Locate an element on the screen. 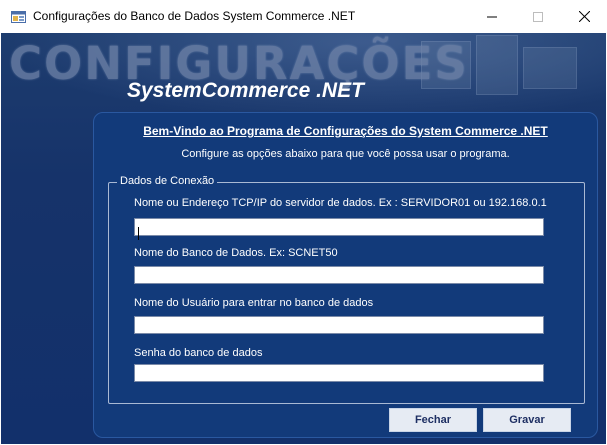  username-input is located at coordinates (339, 325).